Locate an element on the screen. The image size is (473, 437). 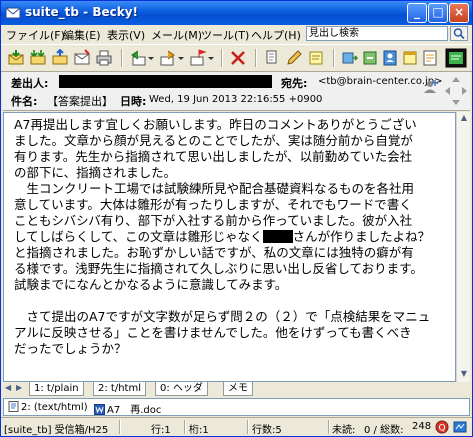
reminder-icon is located at coordinates (430, 58).